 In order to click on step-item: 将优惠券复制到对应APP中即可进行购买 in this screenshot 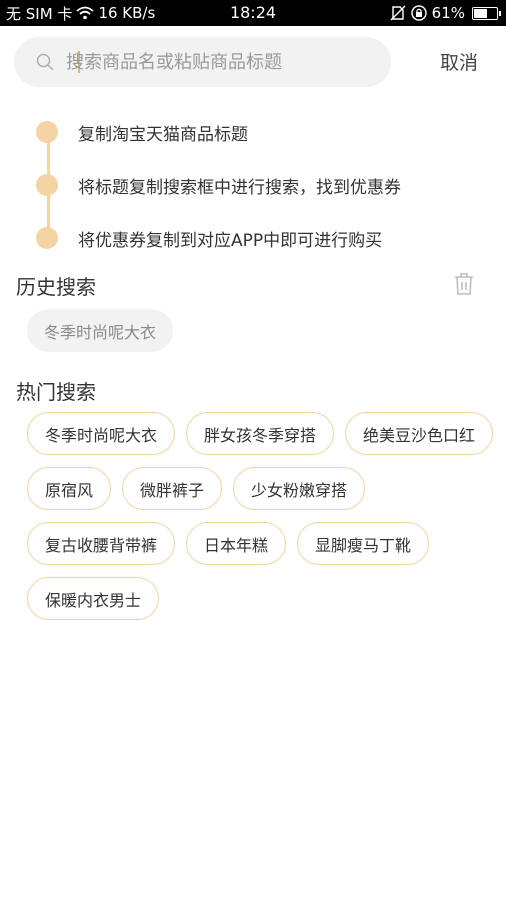, I will do `click(209, 238)`.